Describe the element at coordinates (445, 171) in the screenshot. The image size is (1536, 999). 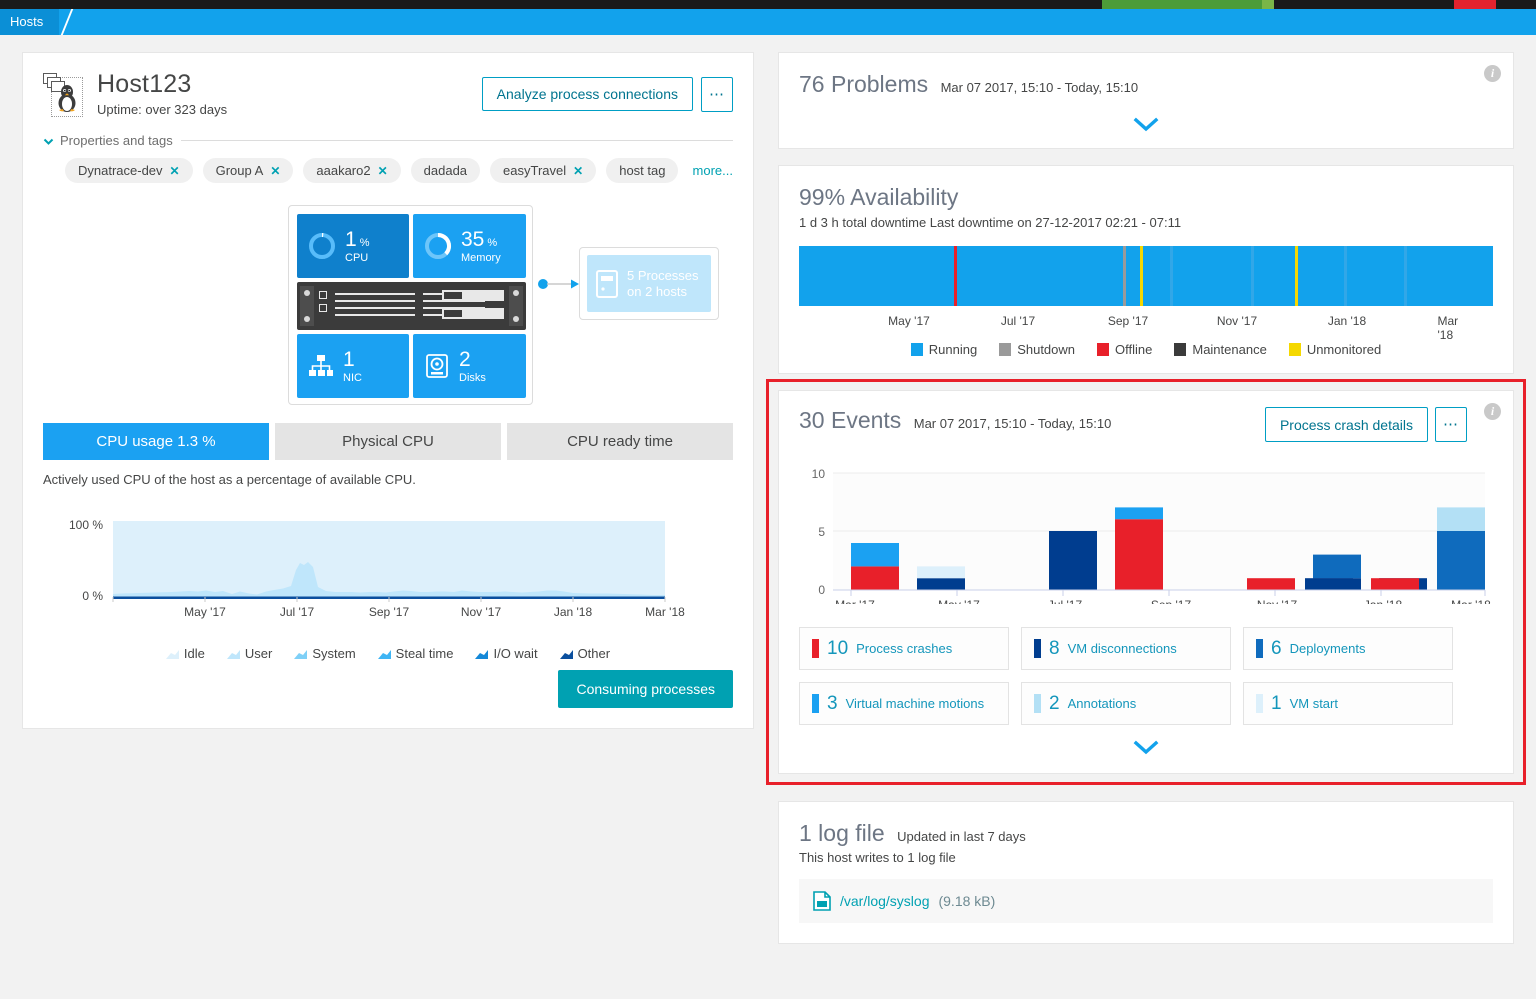
I see `tag-chip: dadada` at that location.